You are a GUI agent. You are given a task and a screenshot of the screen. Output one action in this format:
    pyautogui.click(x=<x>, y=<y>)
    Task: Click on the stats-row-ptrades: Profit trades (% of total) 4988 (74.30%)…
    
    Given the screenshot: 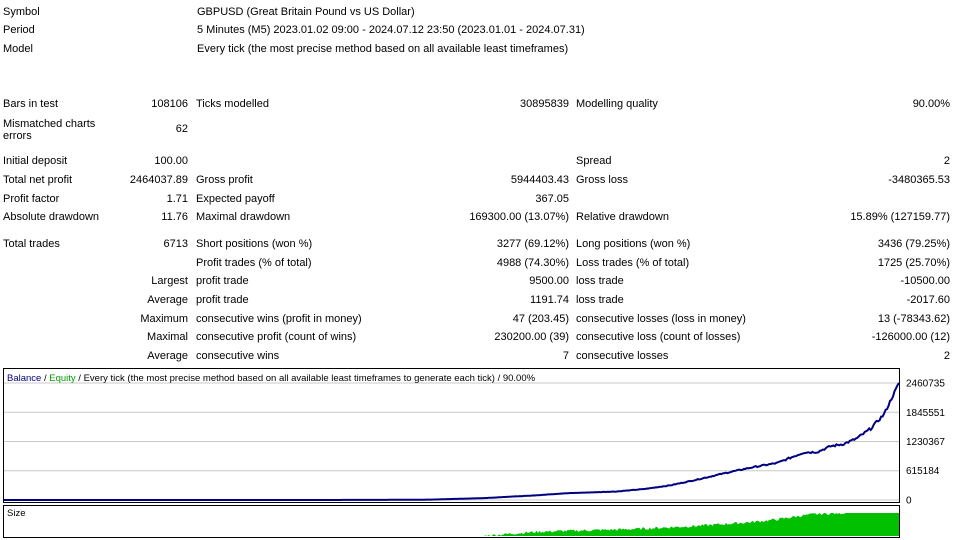 What is the action you would take?
    pyautogui.click(x=480, y=263)
    